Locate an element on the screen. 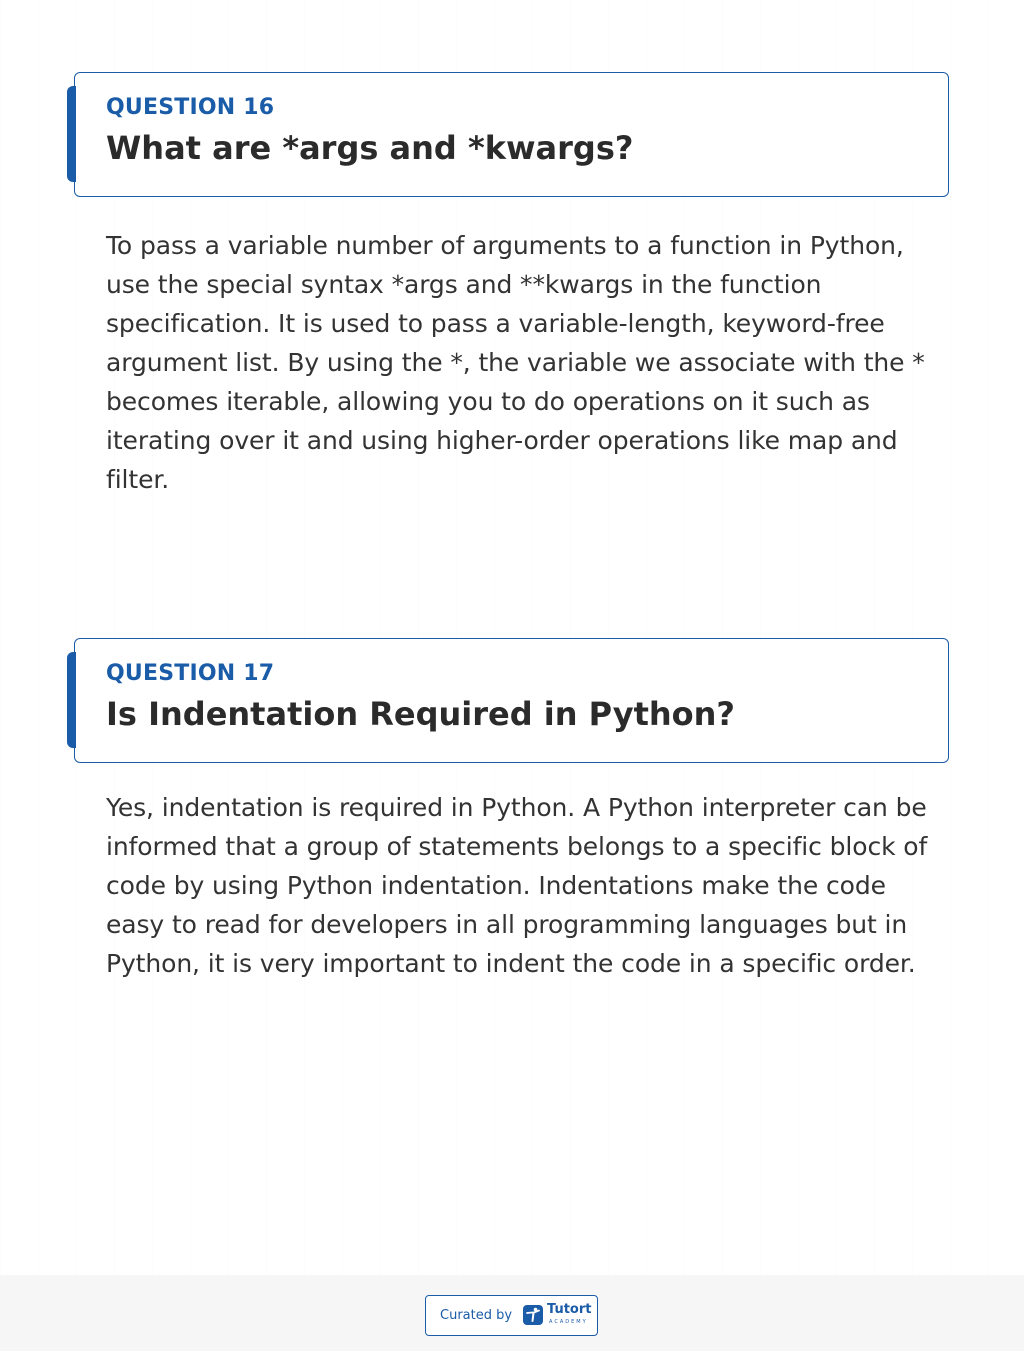  brand-subtitle: ACADEMY is located at coordinates (568, 1322).